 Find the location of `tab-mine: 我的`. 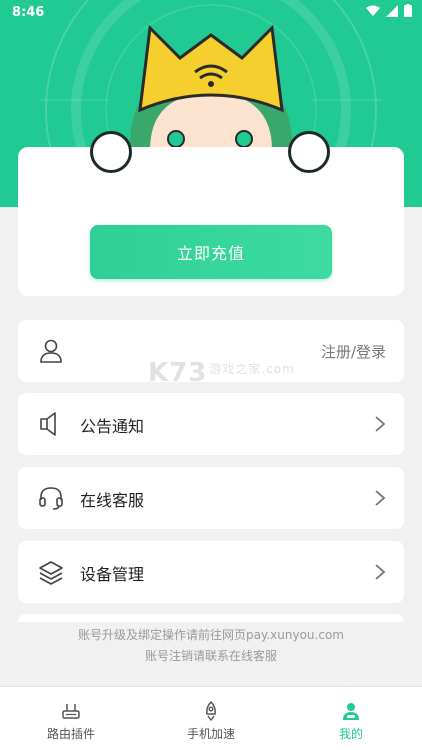

tab-mine: 我的 is located at coordinates (351, 718).